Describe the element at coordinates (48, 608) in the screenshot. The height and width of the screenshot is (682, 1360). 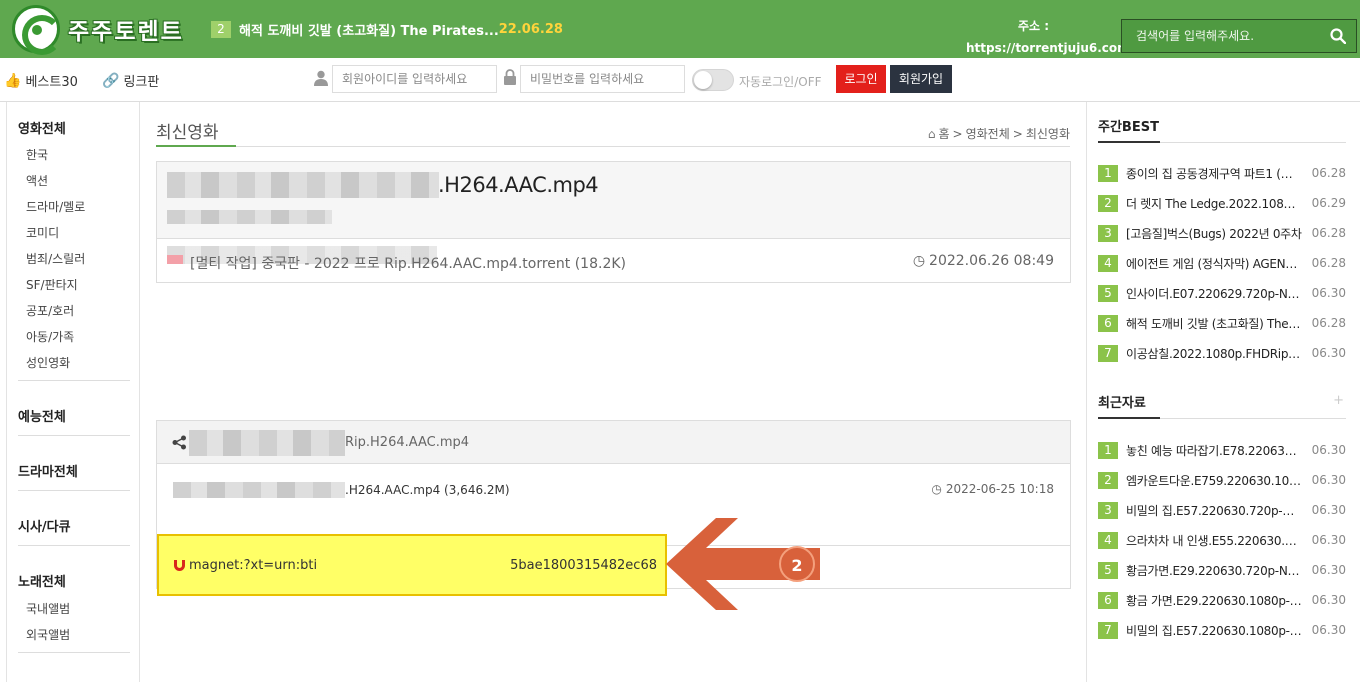
I see `nav-sub-item: 국내앨범` at that location.